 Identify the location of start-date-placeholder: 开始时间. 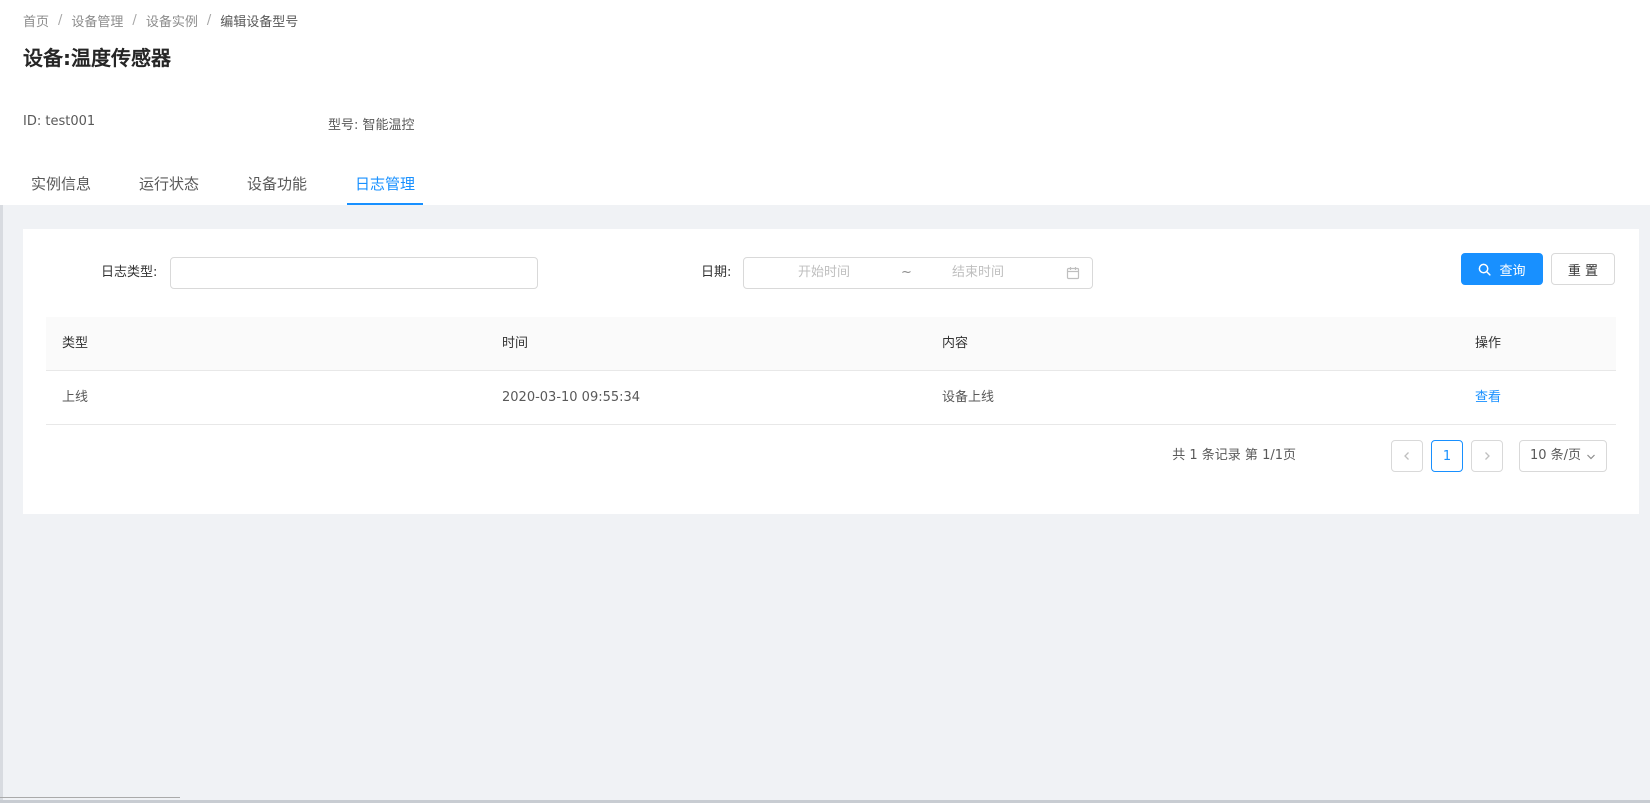
(824, 273).